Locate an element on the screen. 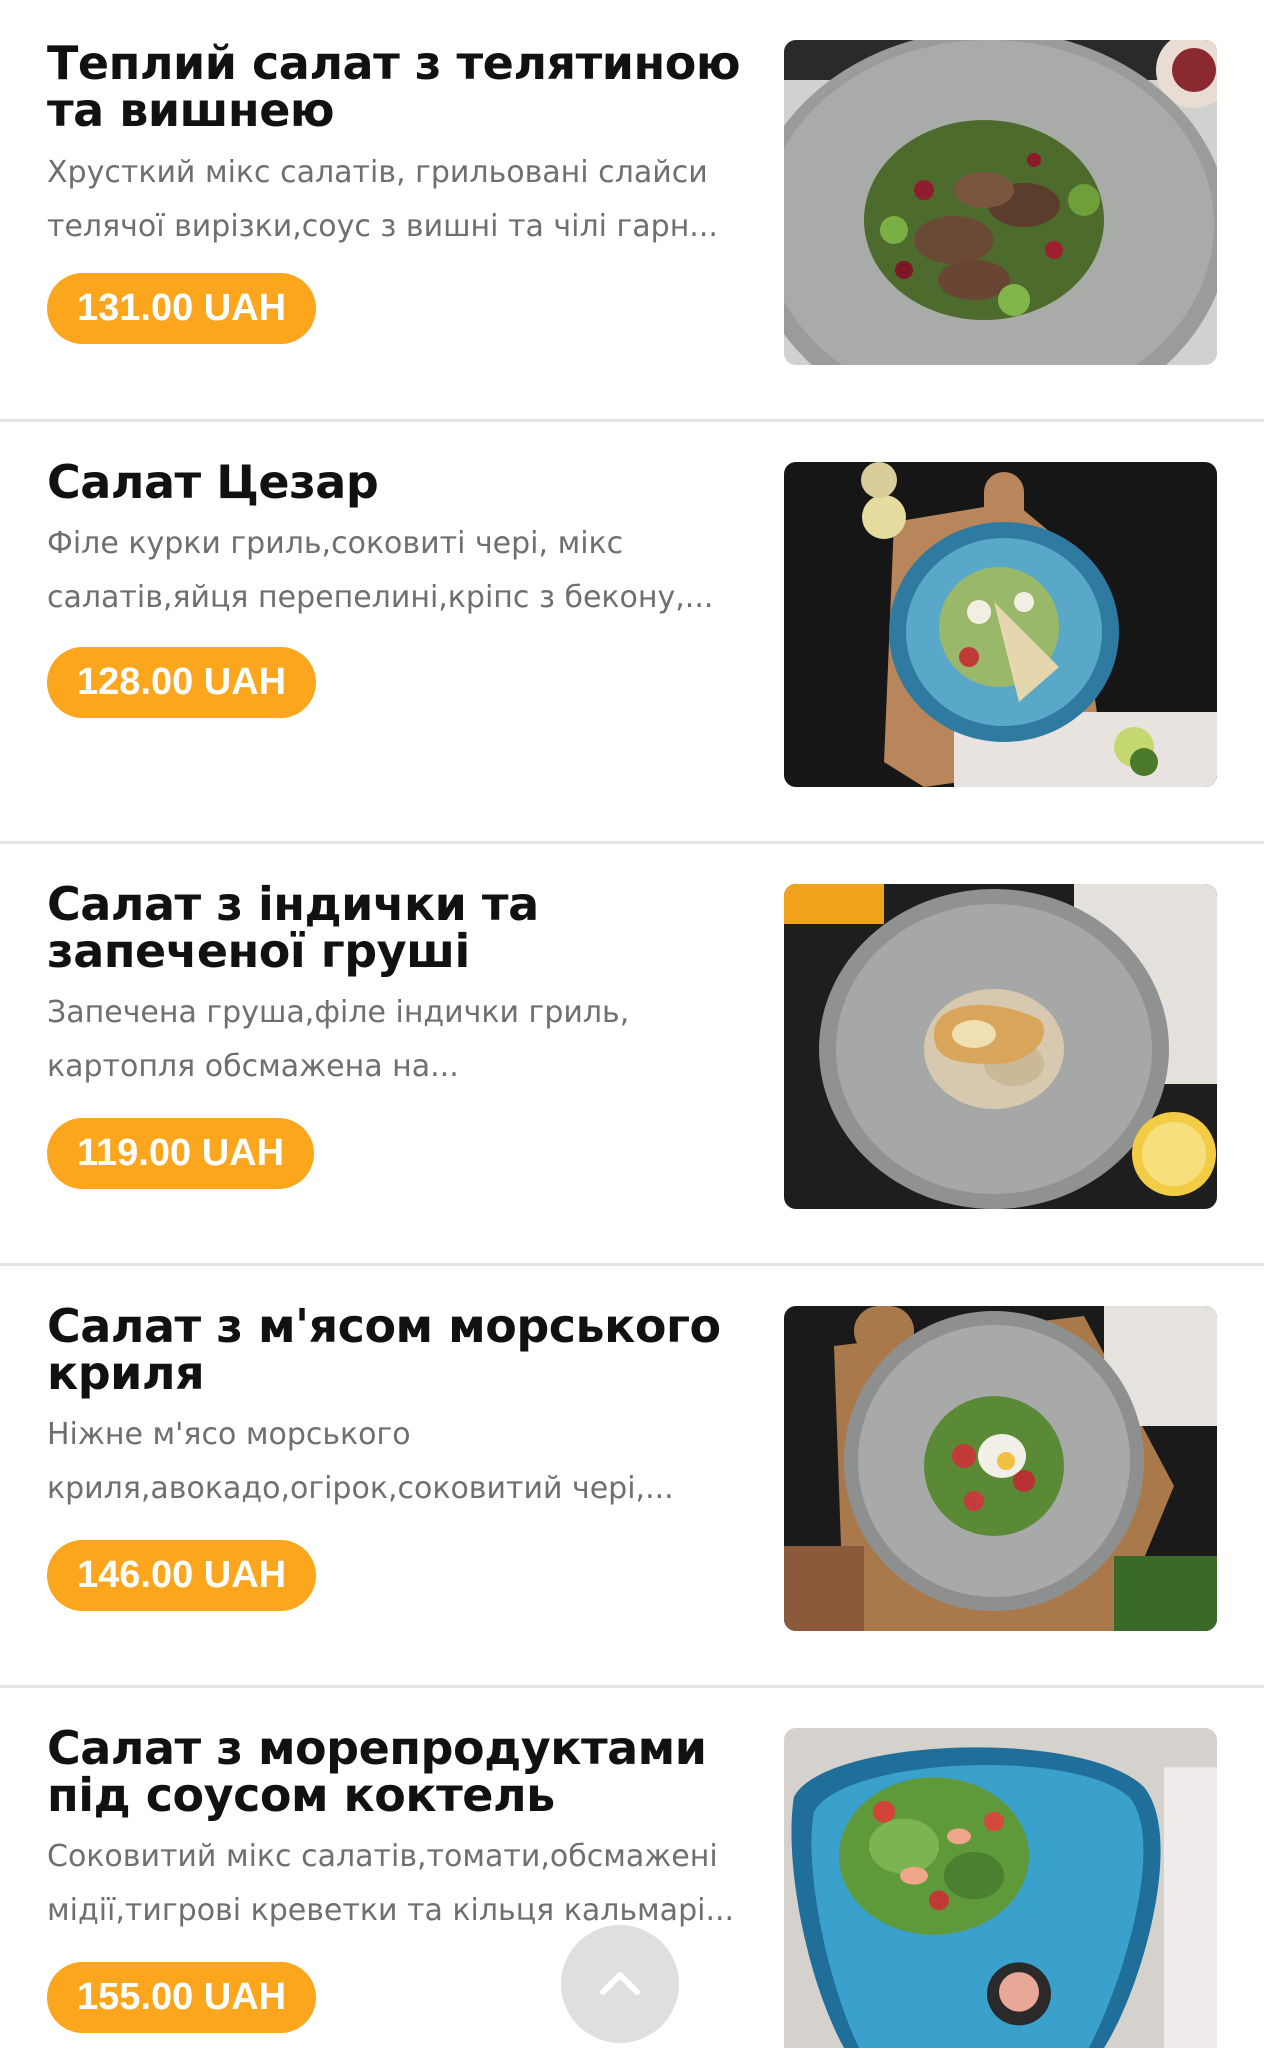  veal-cherry-salad-photo is located at coordinates (1000, 202).